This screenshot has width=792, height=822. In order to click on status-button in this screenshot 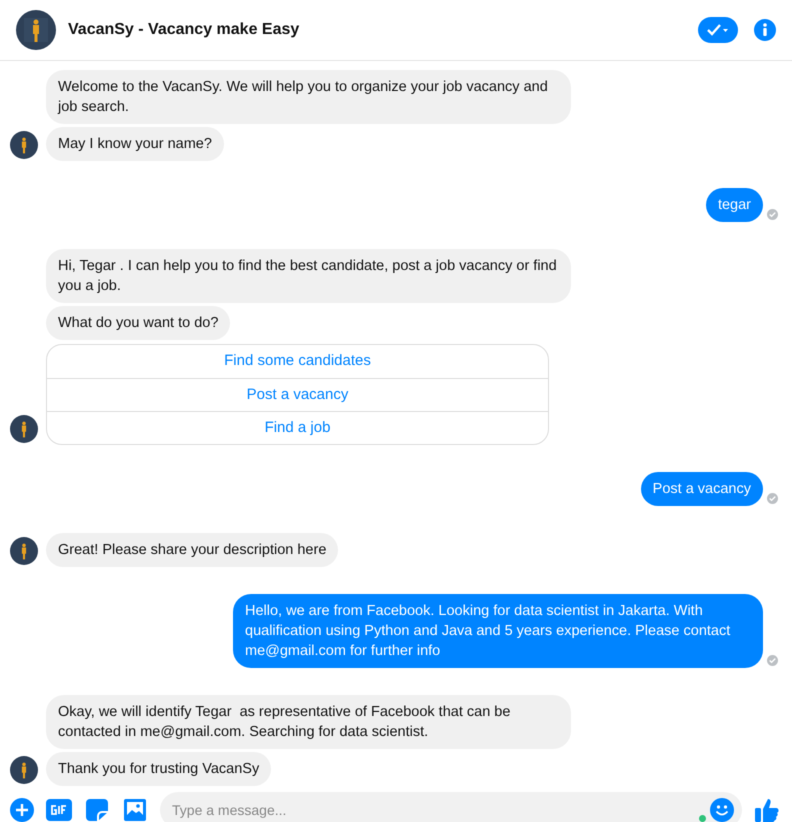, I will do `click(718, 30)`.